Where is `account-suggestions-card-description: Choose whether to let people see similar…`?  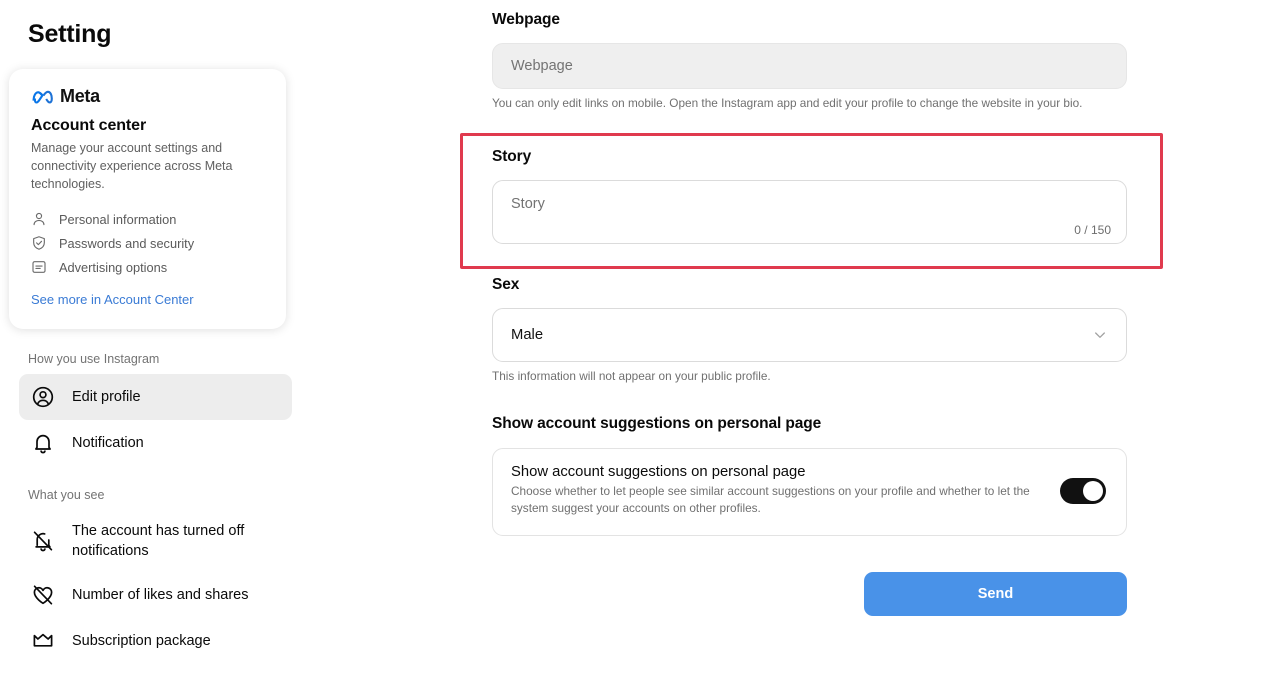
account-suggestions-card-description: Choose whether to let people see similar… is located at coordinates (770, 500).